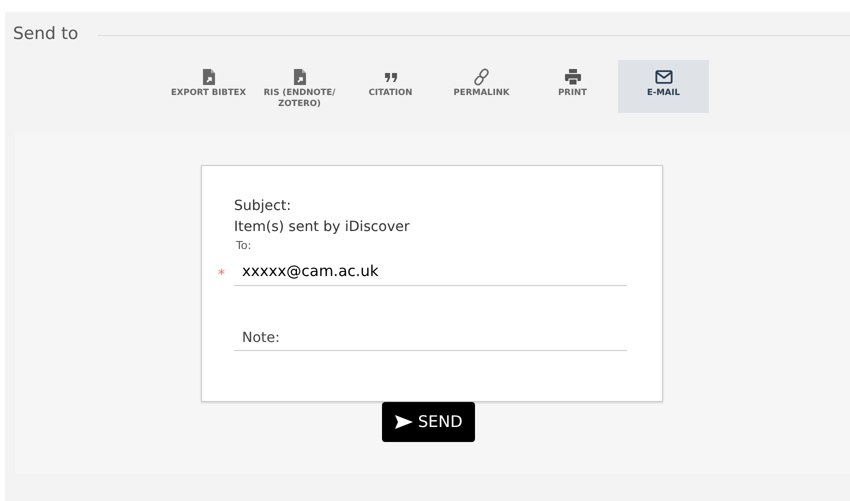  I want to click on subject-value: Item(s) sent by iDiscover, so click(322, 227).